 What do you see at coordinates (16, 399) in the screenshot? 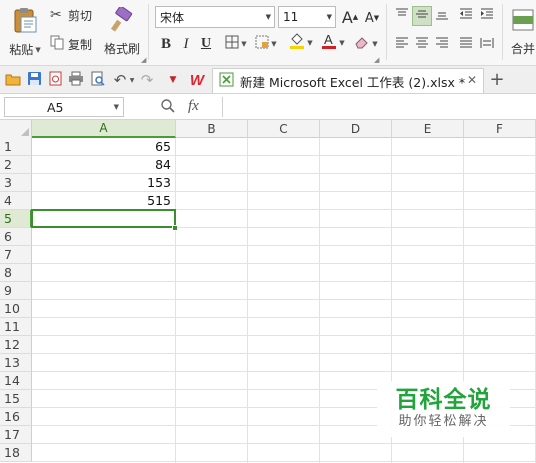
I see `row-header-15: 15` at bounding box center [16, 399].